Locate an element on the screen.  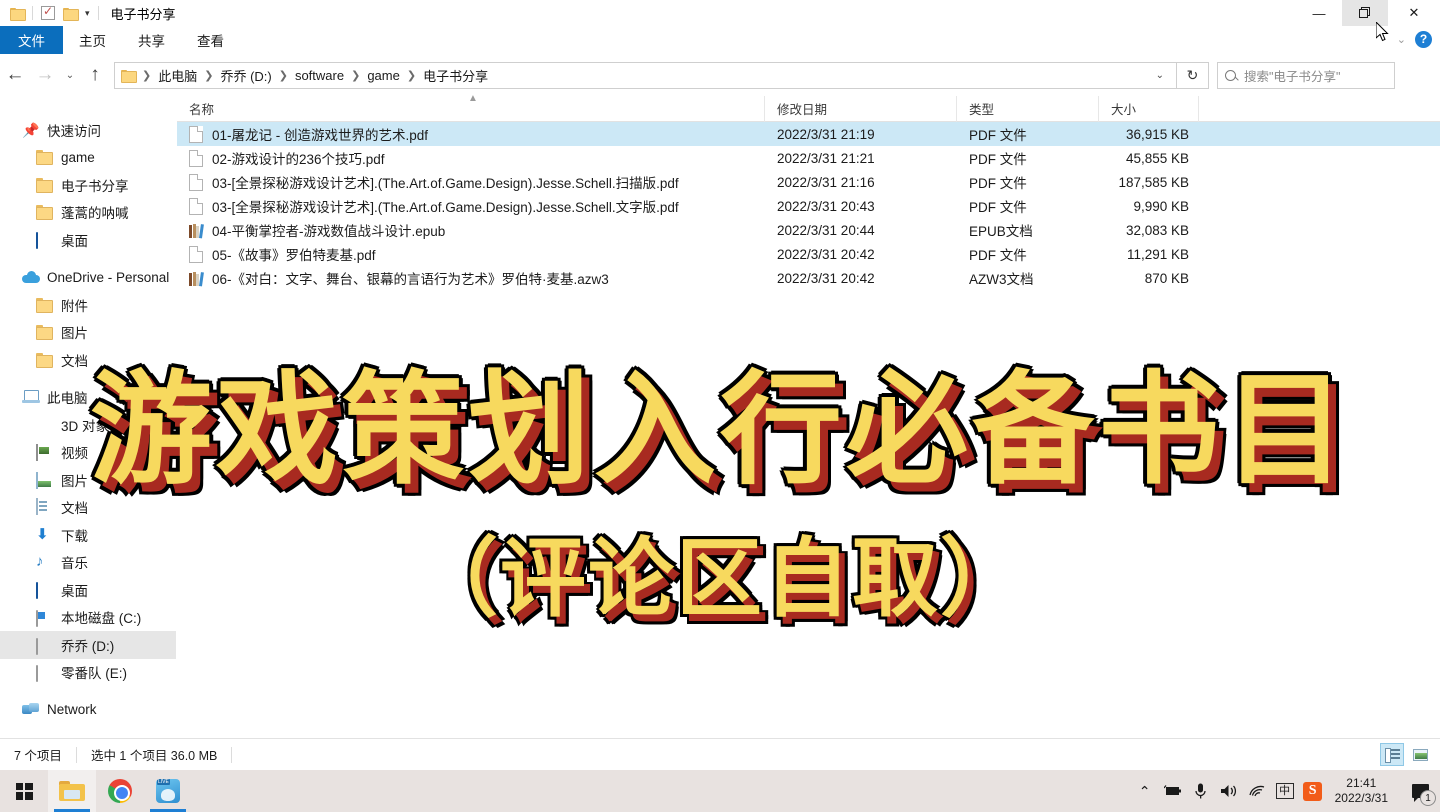
breadcrumb-item-drive-d: 乔乔 (D:) is located at coordinates (245, 75).